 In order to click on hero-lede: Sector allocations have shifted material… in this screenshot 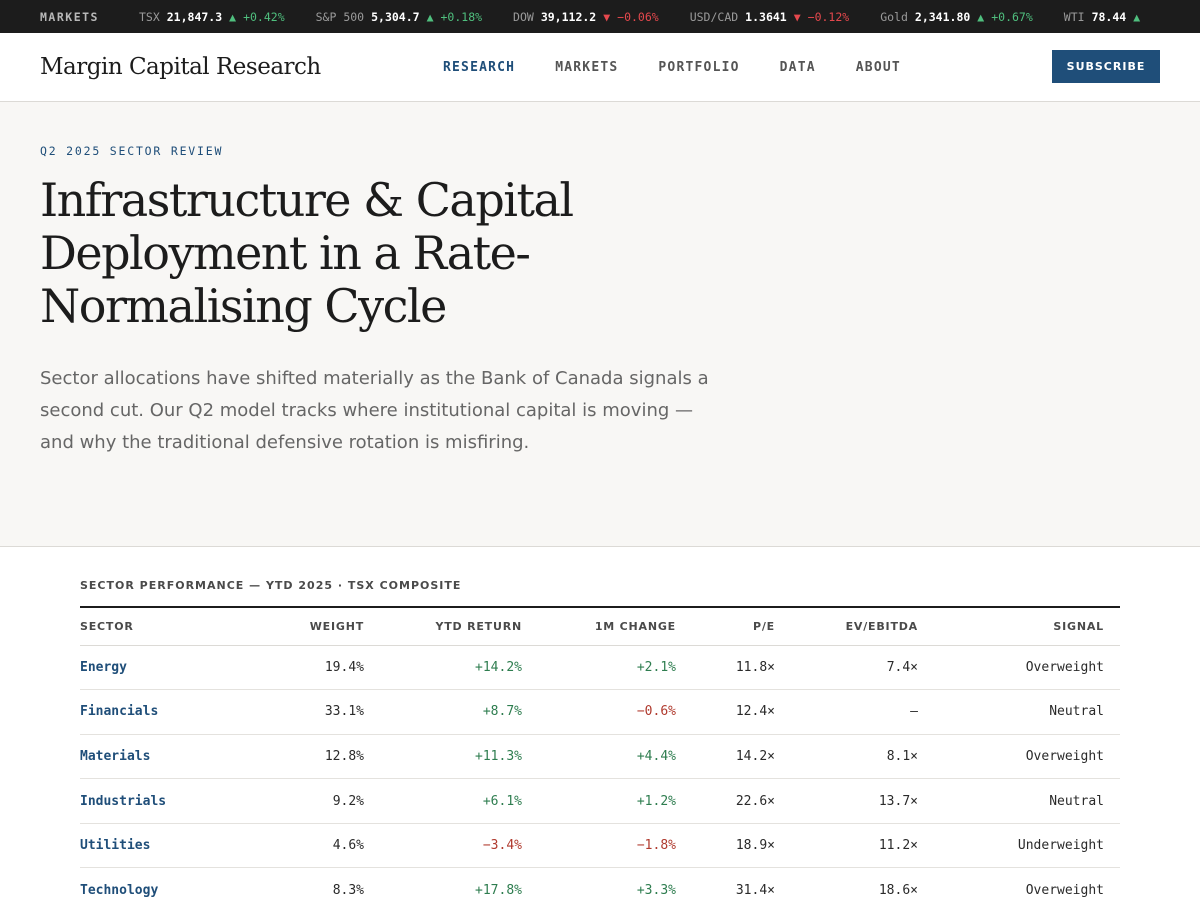, I will do `click(374, 410)`.